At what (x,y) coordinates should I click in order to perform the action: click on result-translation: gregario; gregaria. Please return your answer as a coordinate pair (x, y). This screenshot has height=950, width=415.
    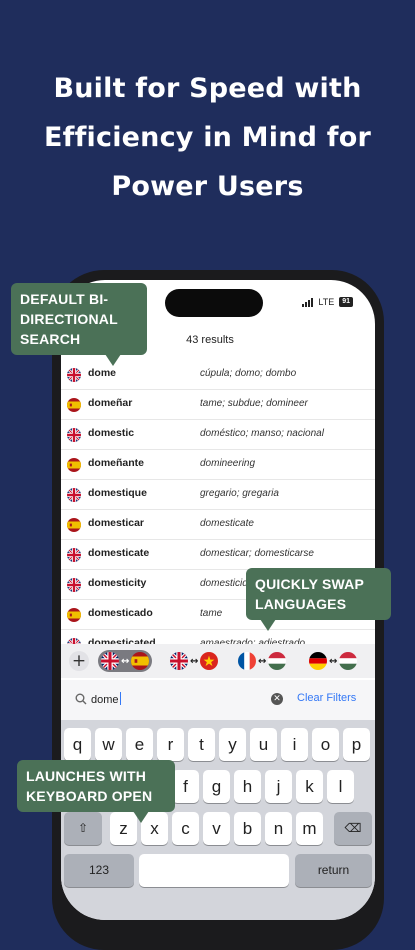
    Looking at the image, I should click on (239, 493).